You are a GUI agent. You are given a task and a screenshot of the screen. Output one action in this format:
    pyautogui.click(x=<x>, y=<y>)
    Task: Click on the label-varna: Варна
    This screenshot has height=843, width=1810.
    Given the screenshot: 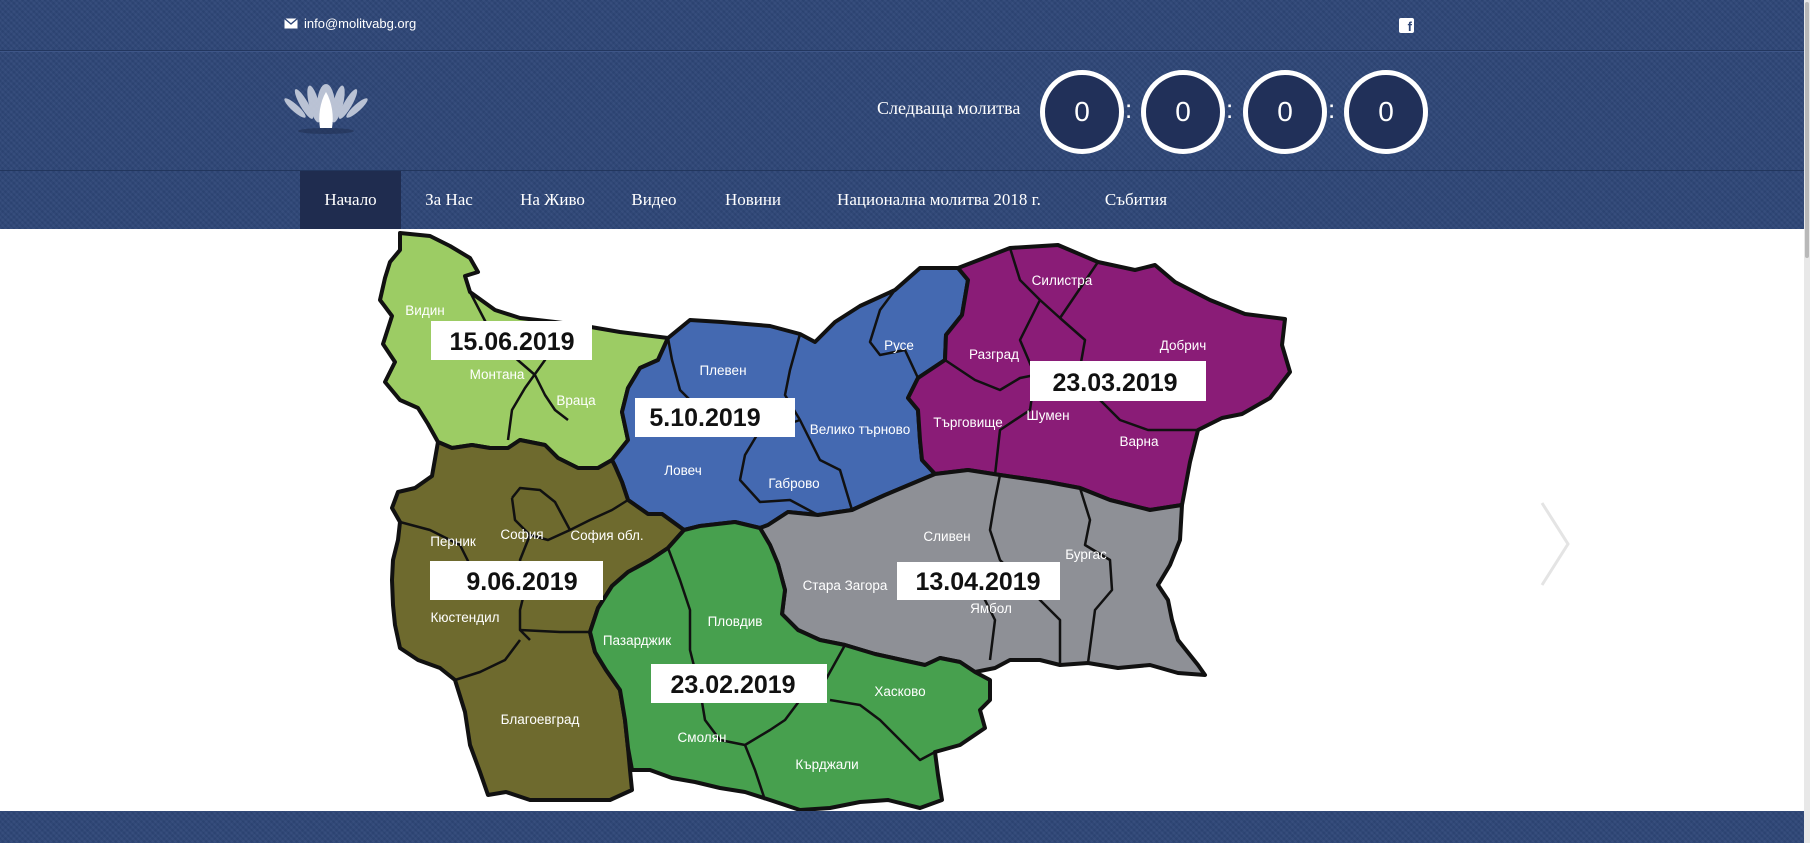 What is the action you would take?
    pyautogui.click(x=1139, y=441)
    